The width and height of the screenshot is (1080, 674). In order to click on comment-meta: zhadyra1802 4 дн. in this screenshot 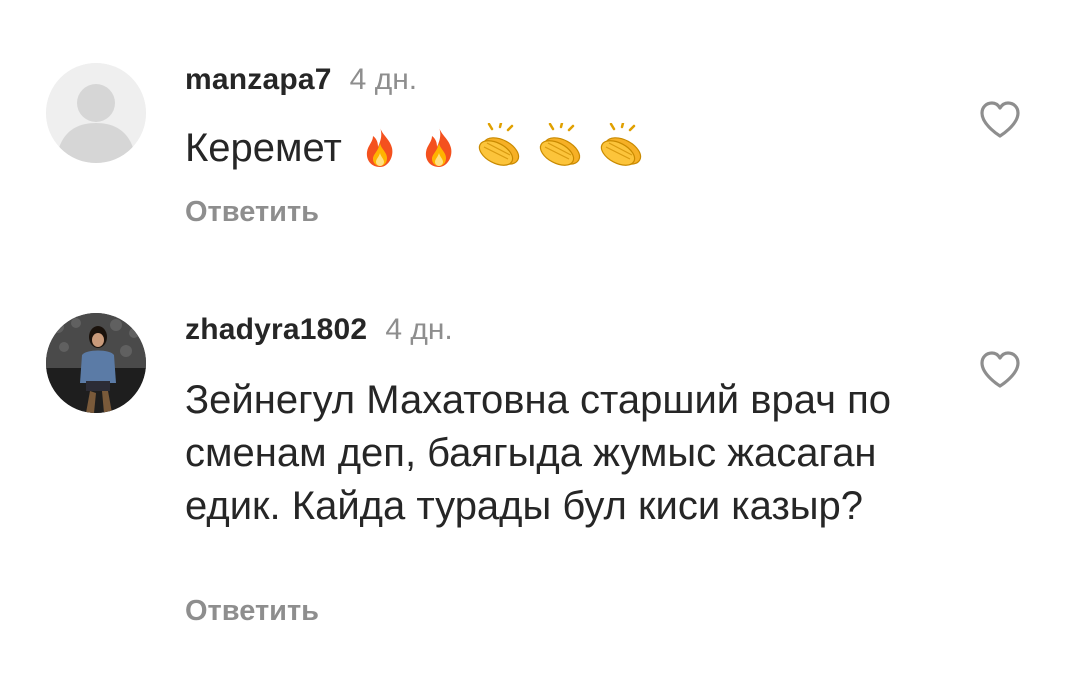, I will do `click(319, 330)`.